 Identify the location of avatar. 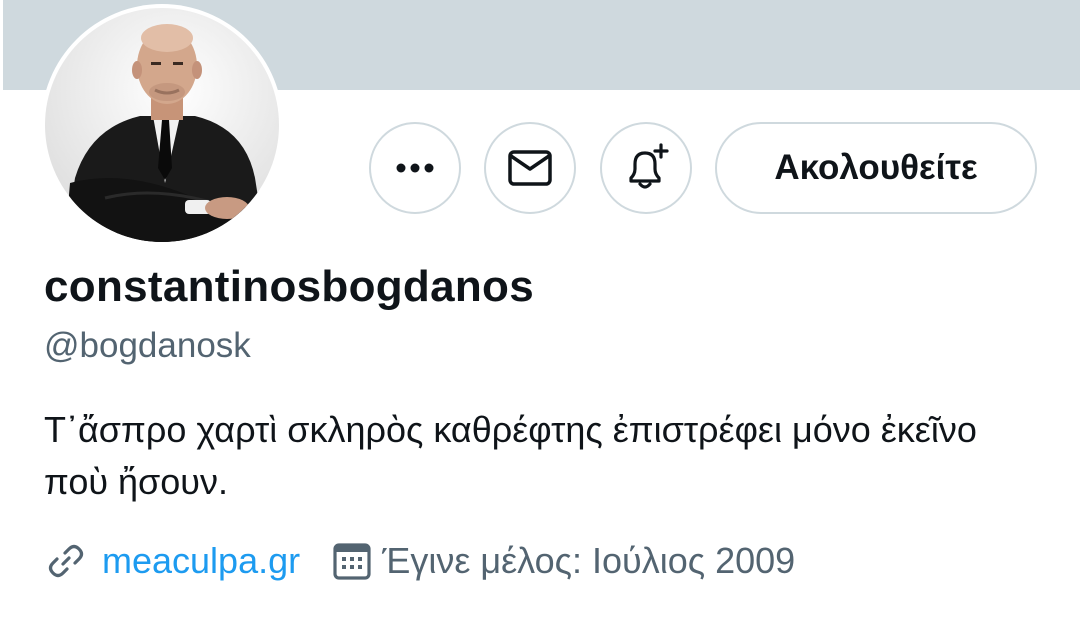
(162, 125).